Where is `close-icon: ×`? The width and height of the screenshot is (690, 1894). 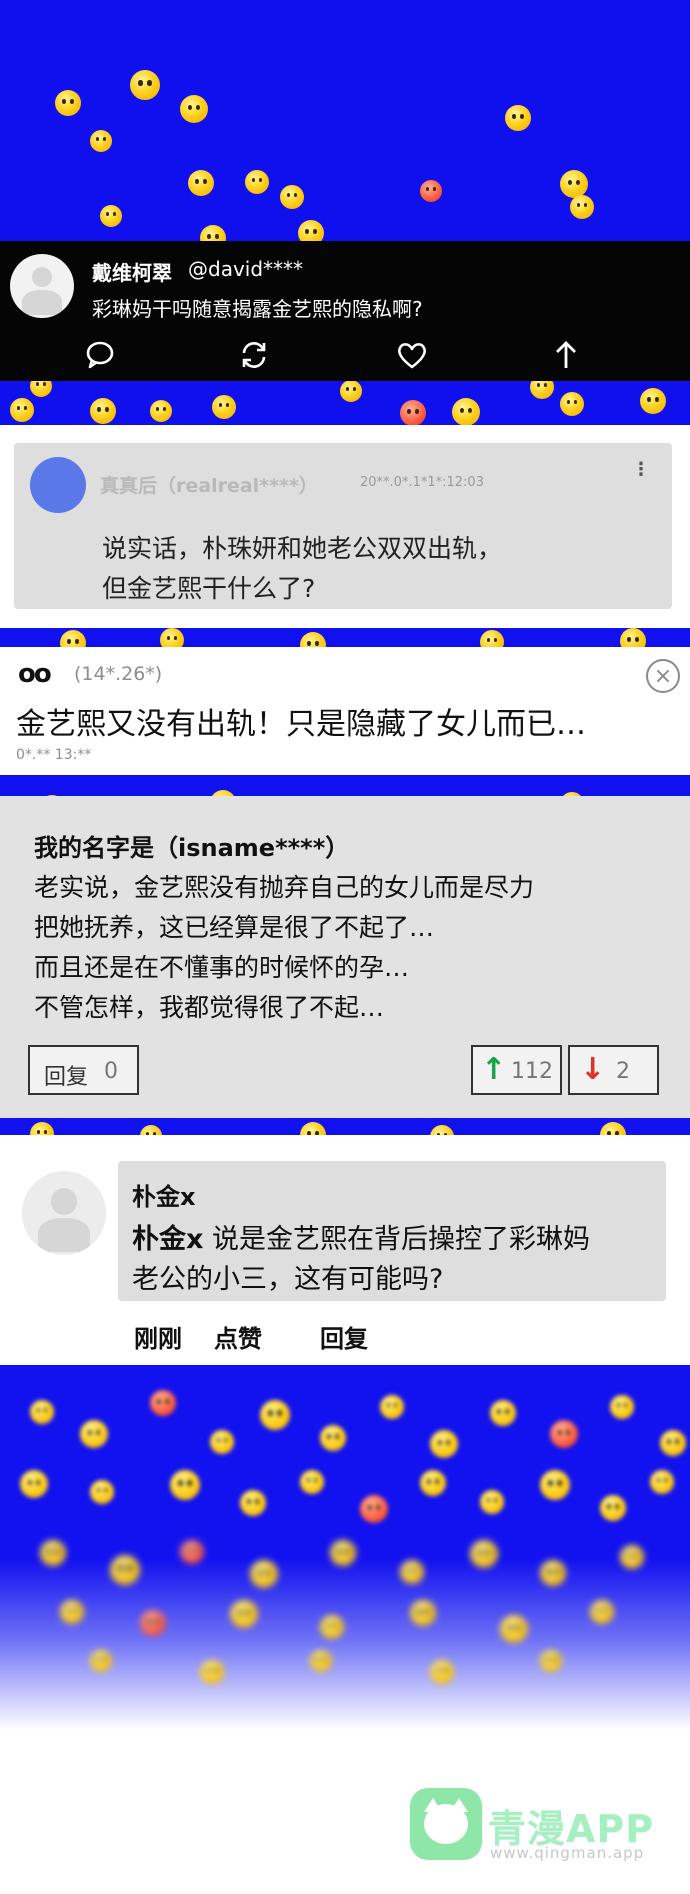
close-icon: × is located at coordinates (663, 676).